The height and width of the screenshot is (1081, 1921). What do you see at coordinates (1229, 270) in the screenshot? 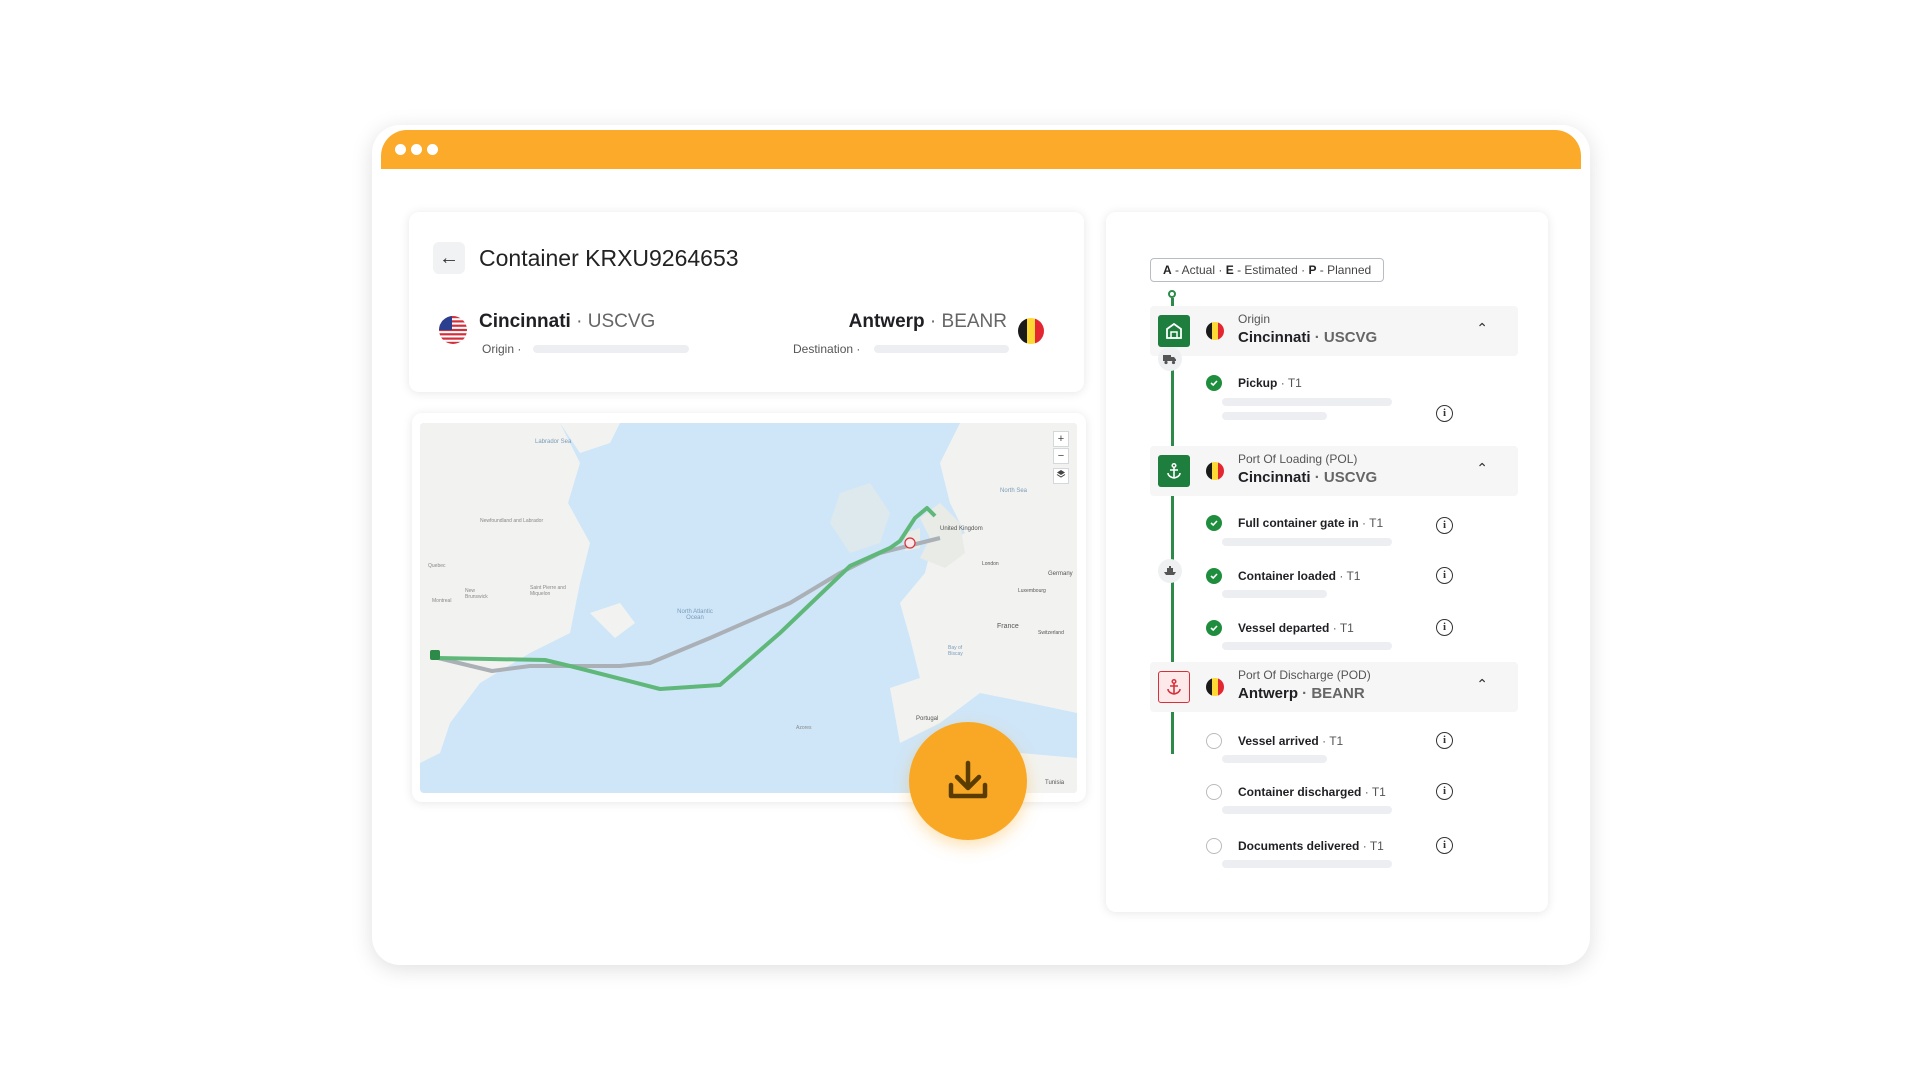
I see `legend-e-key: E` at bounding box center [1229, 270].